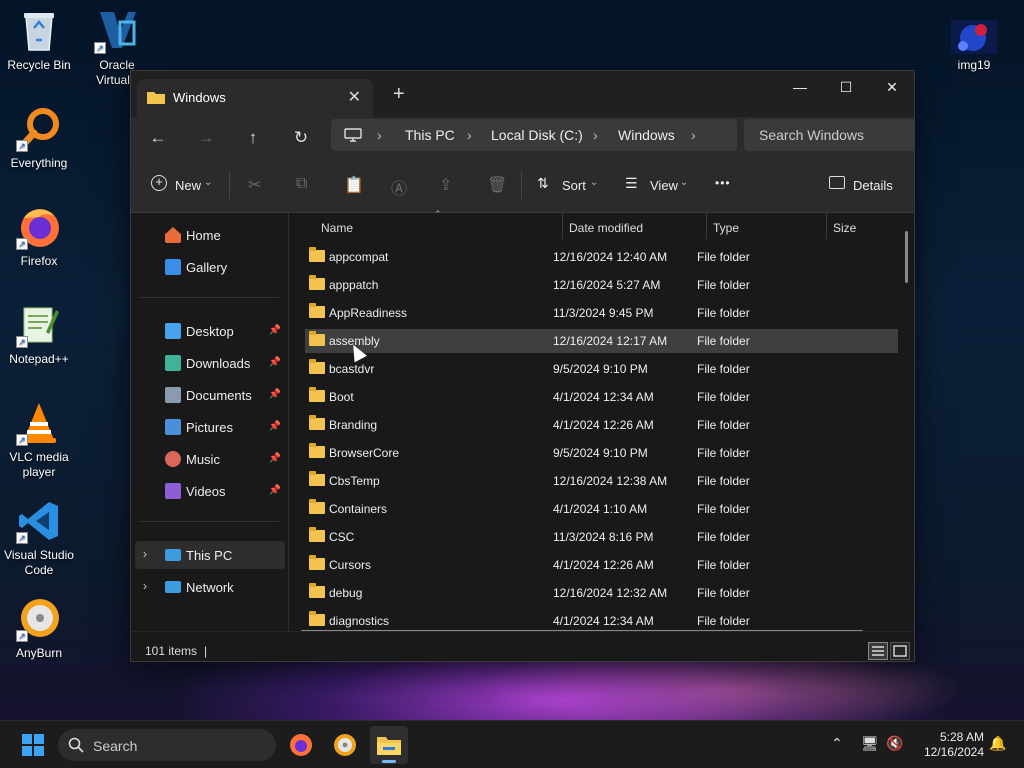 This screenshot has width=1024, height=768. Describe the element at coordinates (39, 31) in the screenshot. I see `recycle-bin-icon` at that location.